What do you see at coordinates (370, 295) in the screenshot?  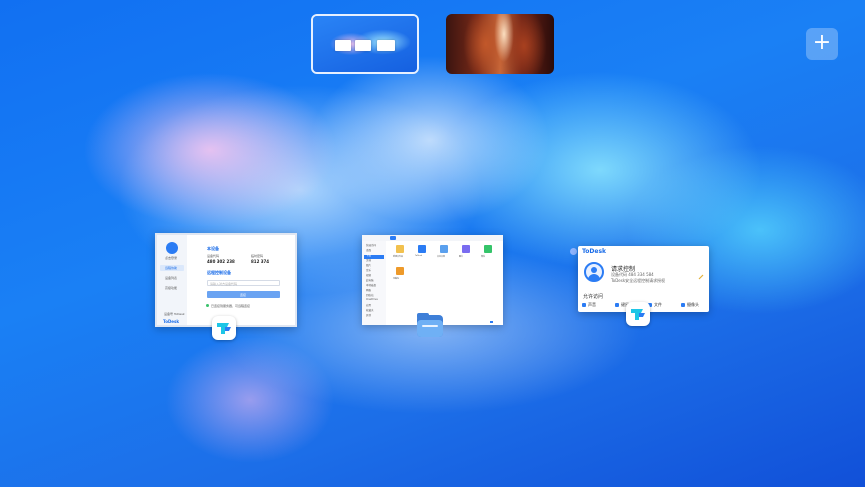 I see `sidebar-item: 回收站` at bounding box center [370, 295].